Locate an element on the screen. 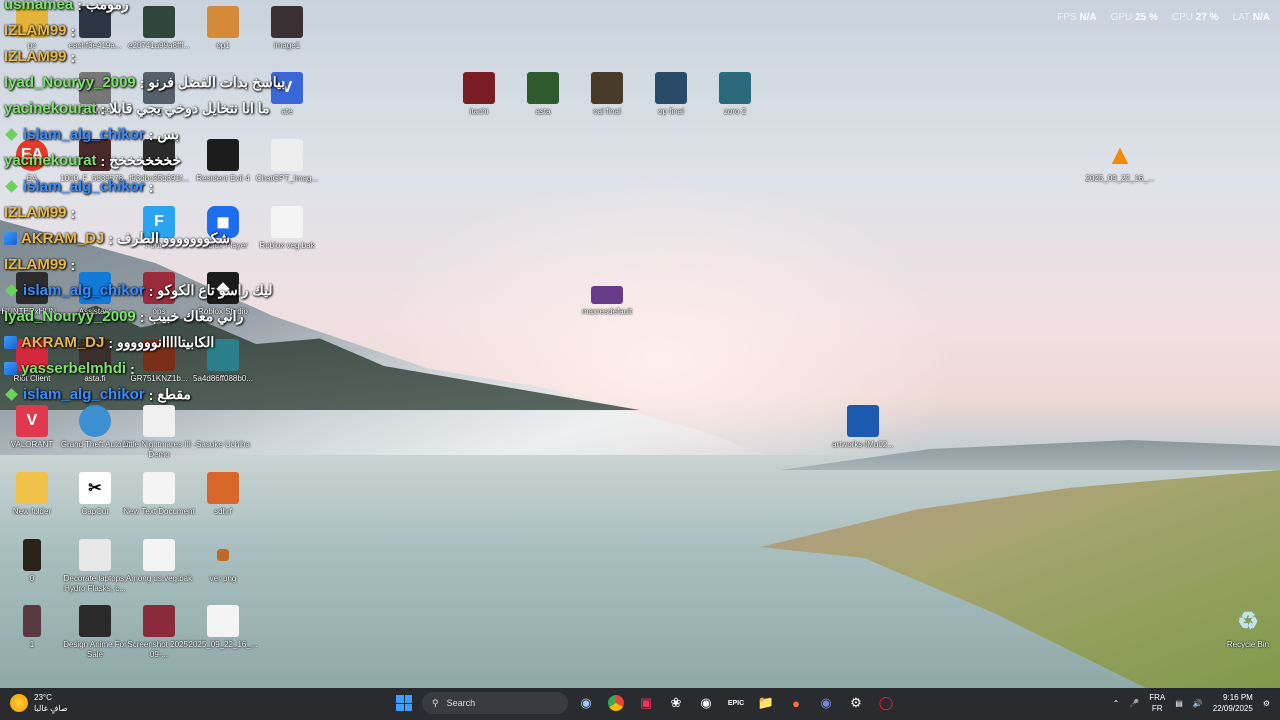 The height and width of the screenshot is (720, 1280). desktop-icon: ✂ CapCut is located at coordinates (95, 494).